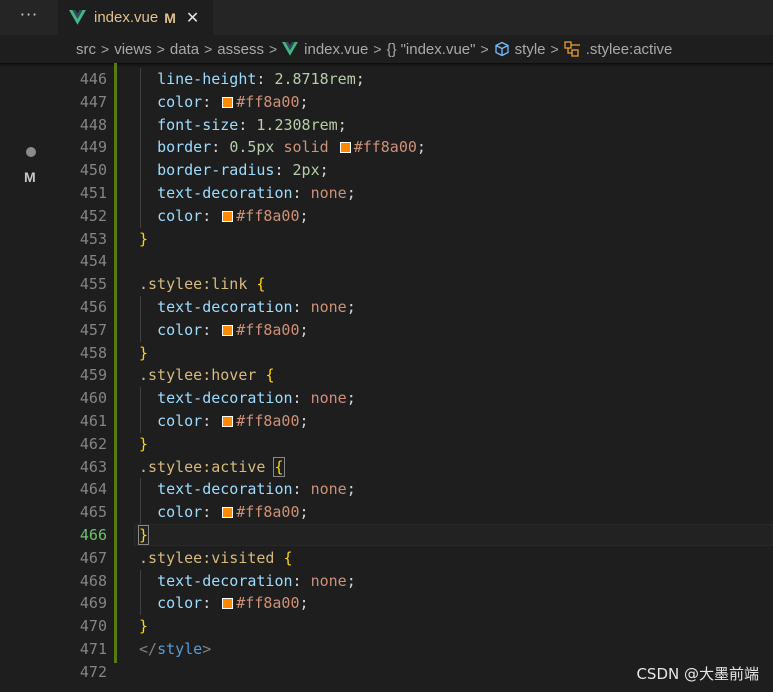 The height and width of the screenshot is (692, 773). Describe the element at coordinates (386, 581) in the screenshot. I see `code-line: 468 text-decoration: none;` at that location.